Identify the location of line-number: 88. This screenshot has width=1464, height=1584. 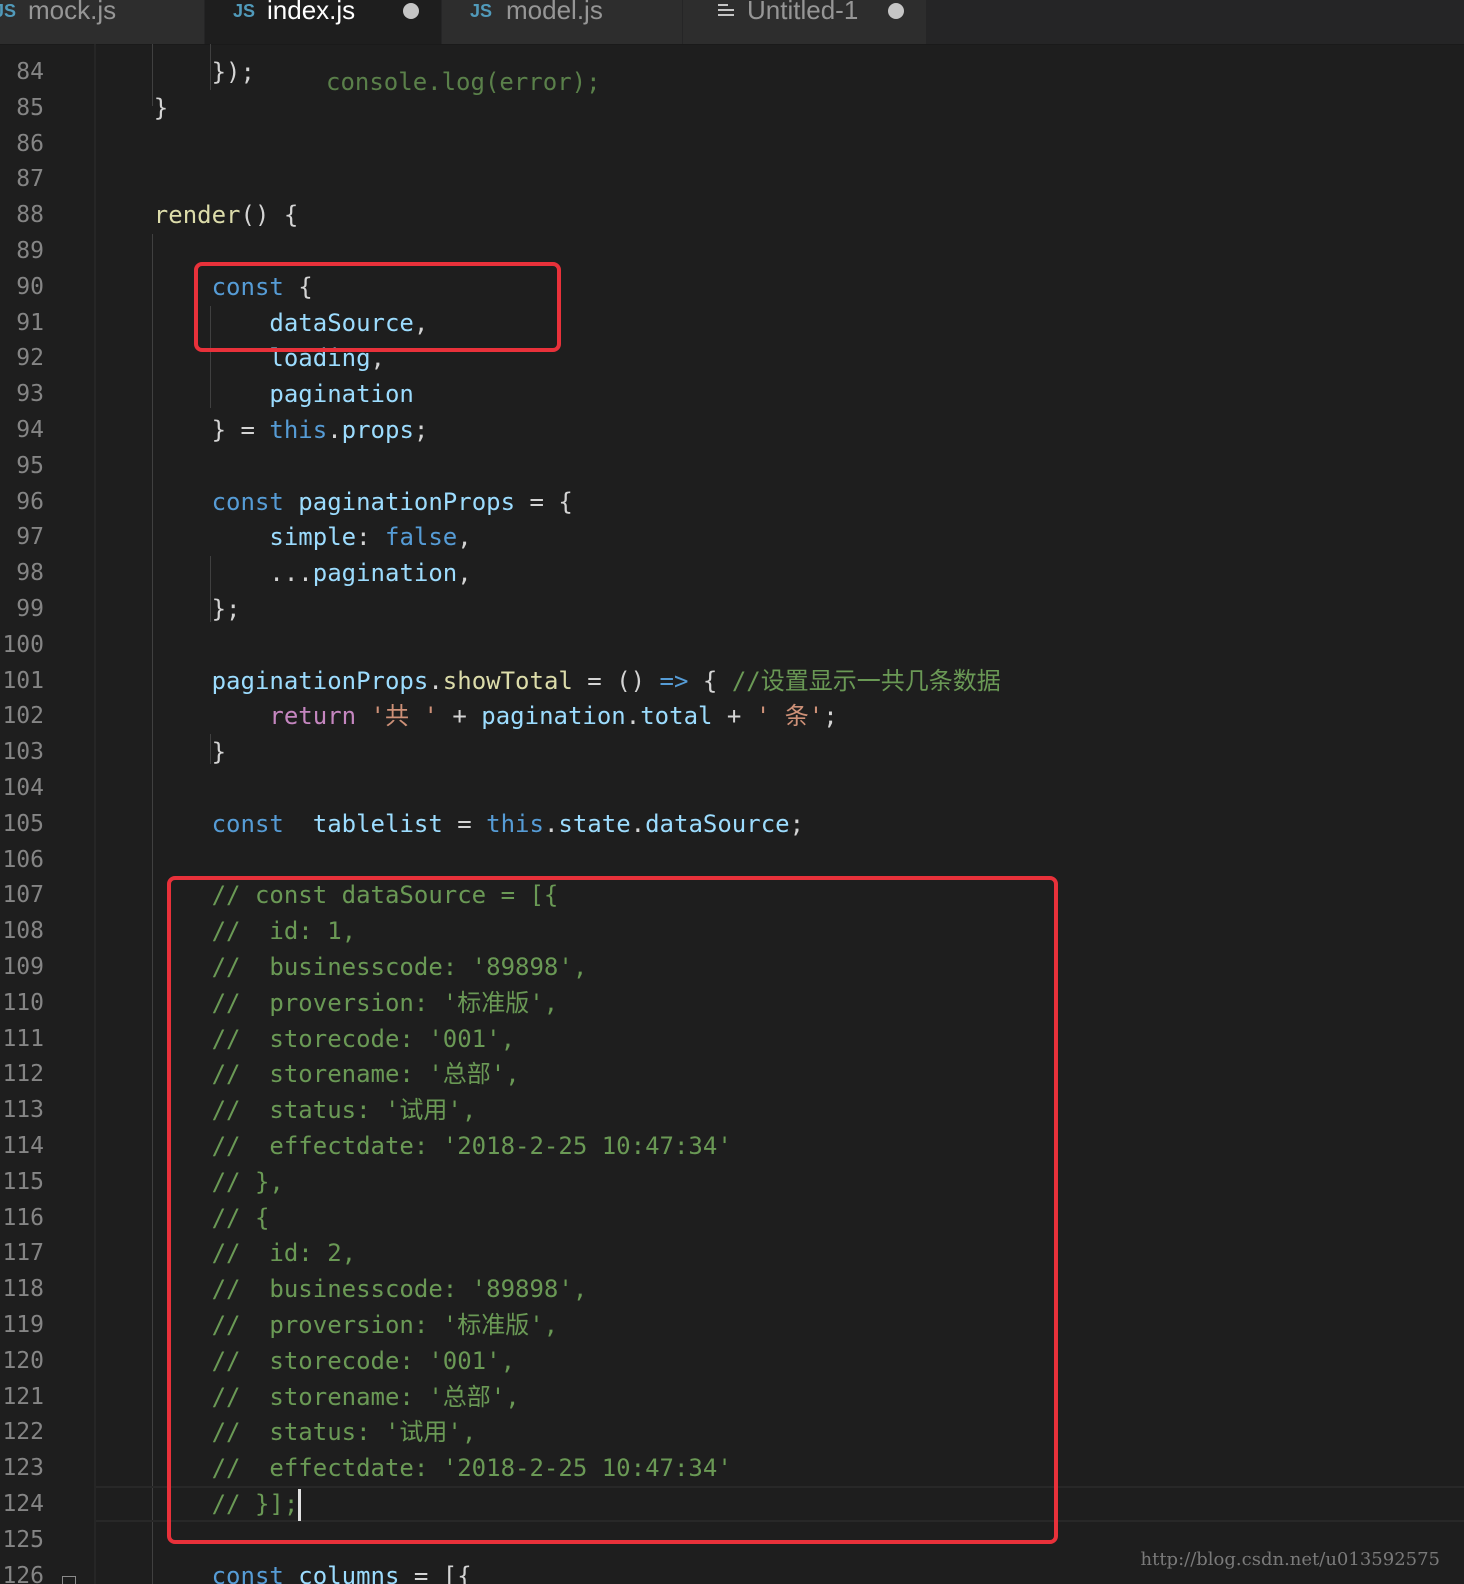
(30, 215).